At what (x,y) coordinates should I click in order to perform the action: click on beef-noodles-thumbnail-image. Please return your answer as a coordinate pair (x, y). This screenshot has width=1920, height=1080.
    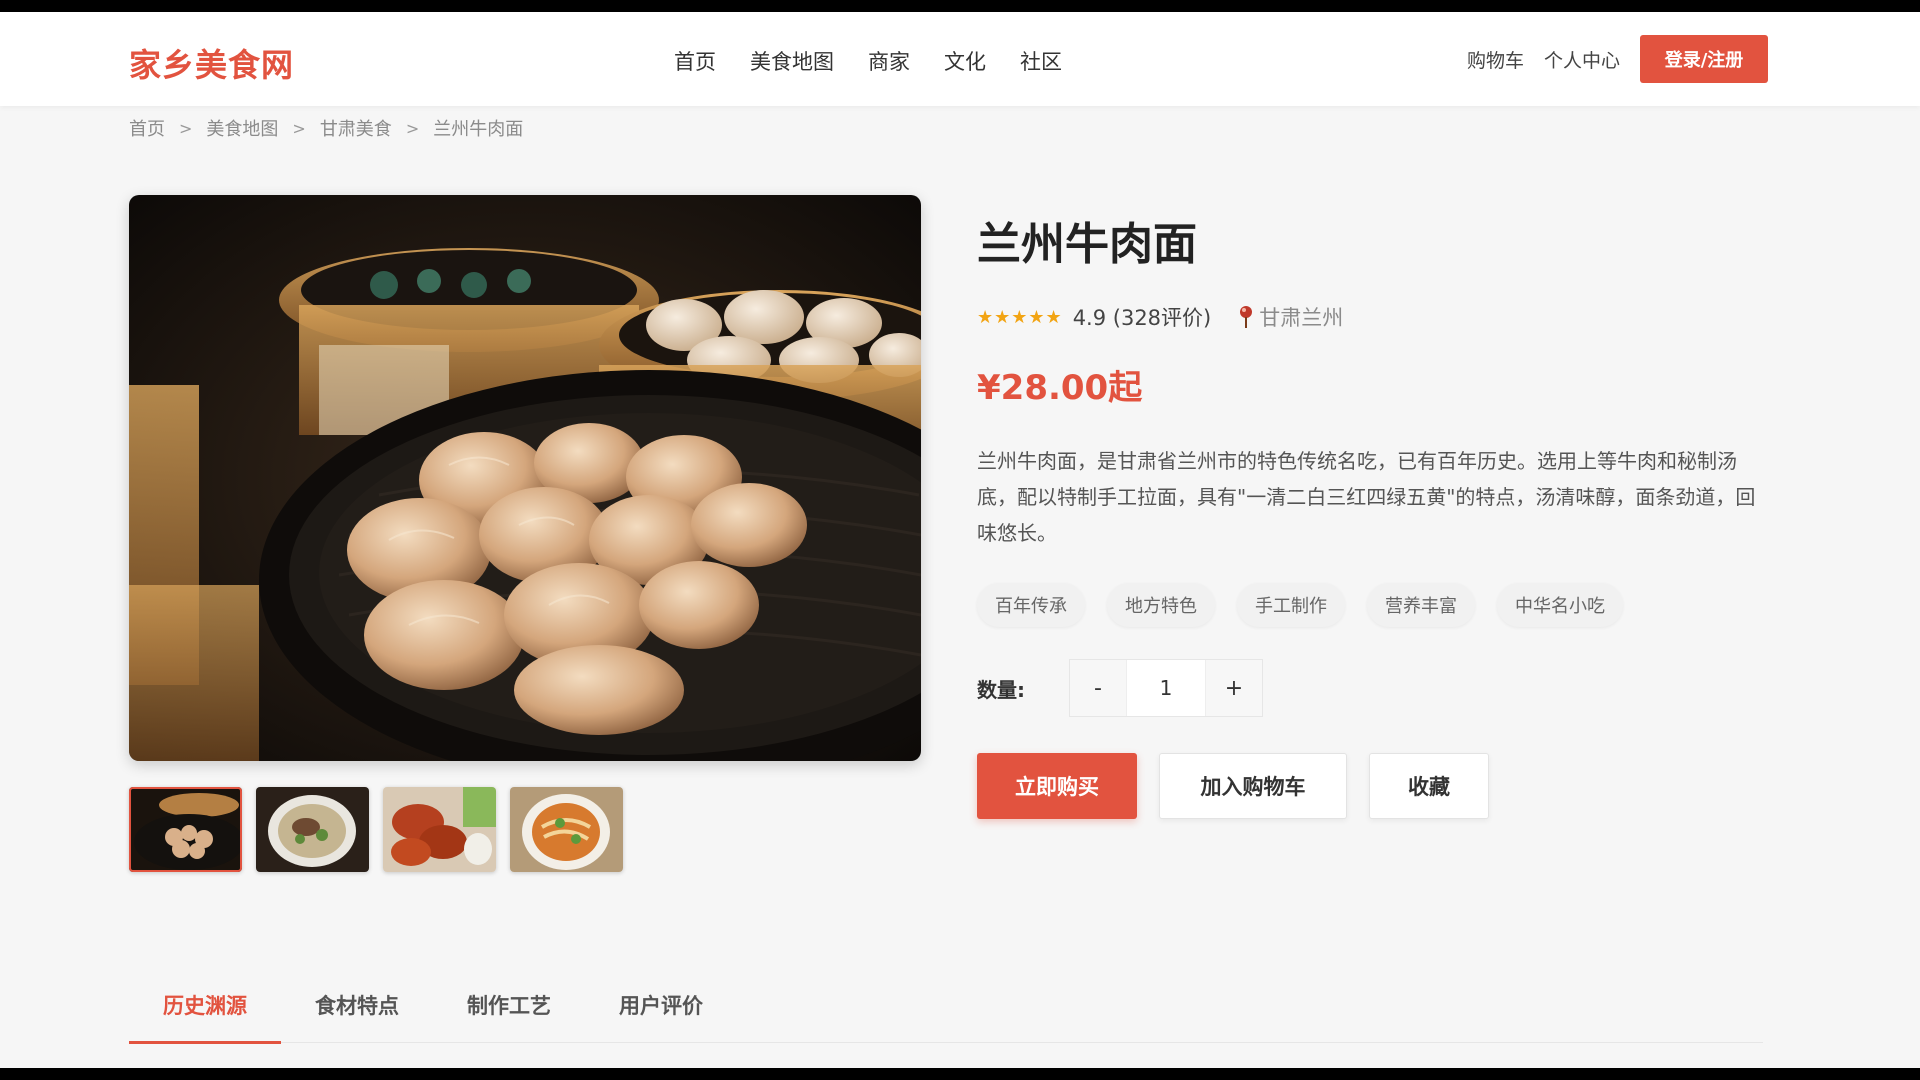
    Looking at the image, I should click on (566, 829).